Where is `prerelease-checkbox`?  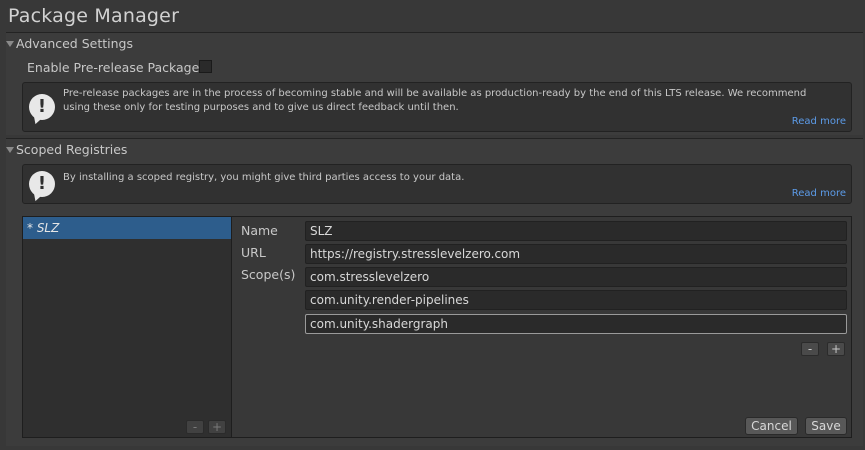 prerelease-checkbox is located at coordinates (205, 66).